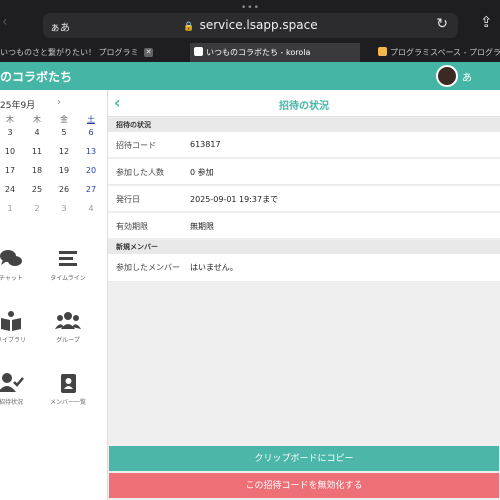 The width and height of the screenshot is (500, 500). What do you see at coordinates (67, 402) in the screenshot?
I see `menu-label: メンバー一覧` at bounding box center [67, 402].